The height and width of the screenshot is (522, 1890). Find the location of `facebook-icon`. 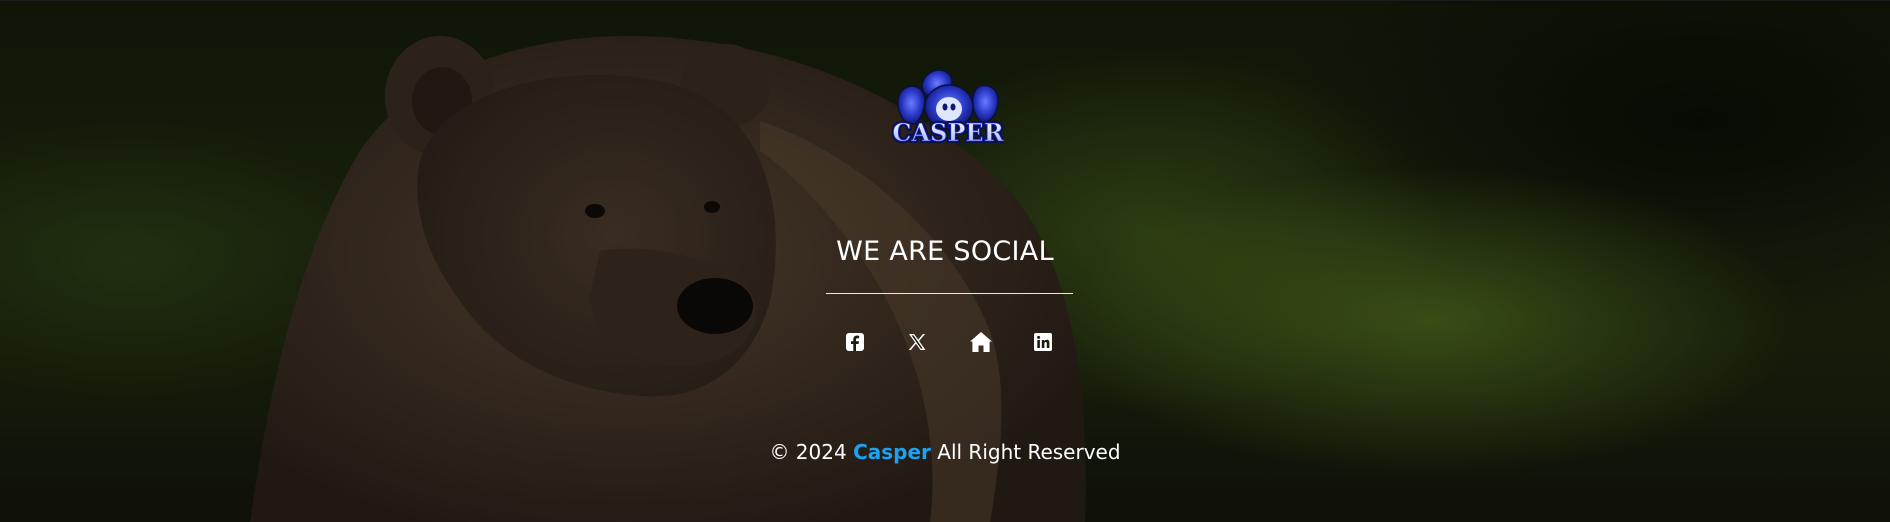

facebook-icon is located at coordinates (855, 342).